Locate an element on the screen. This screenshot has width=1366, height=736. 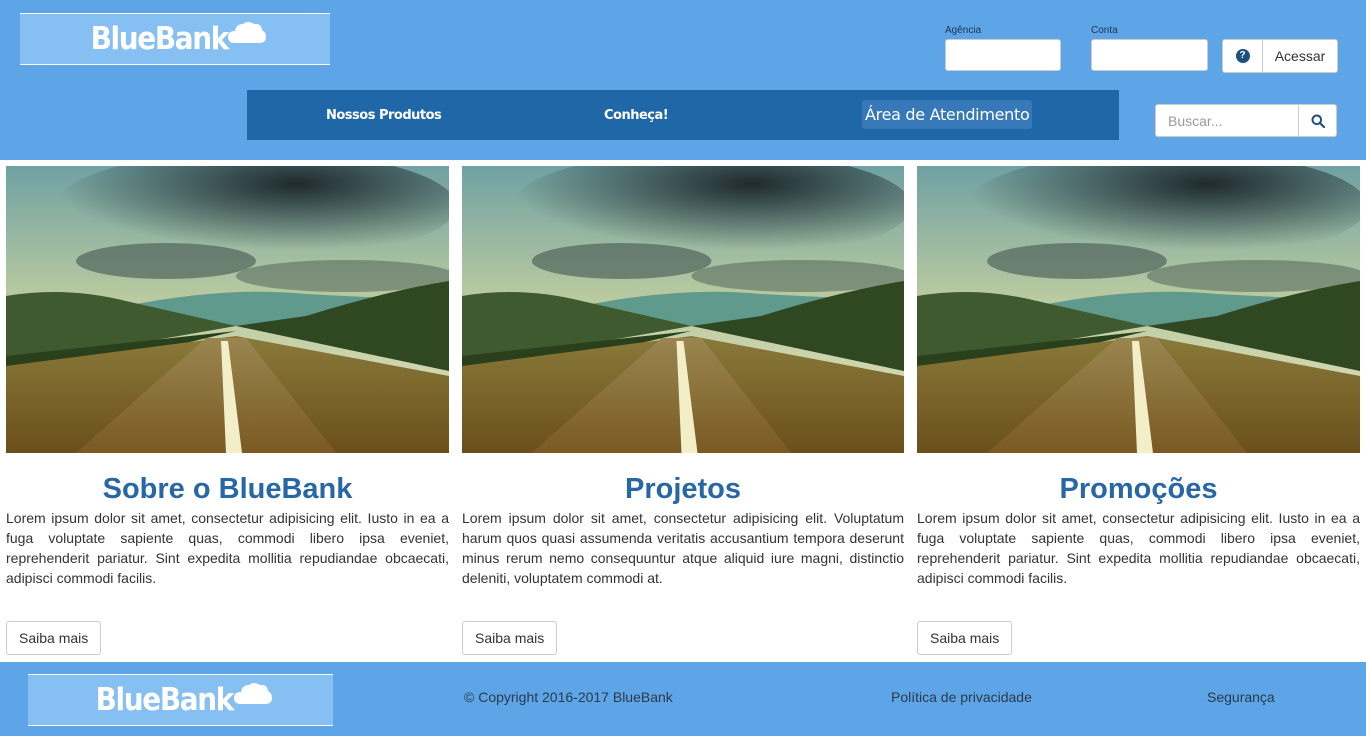
conta-label: Conta is located at coordinates (1104, 30).